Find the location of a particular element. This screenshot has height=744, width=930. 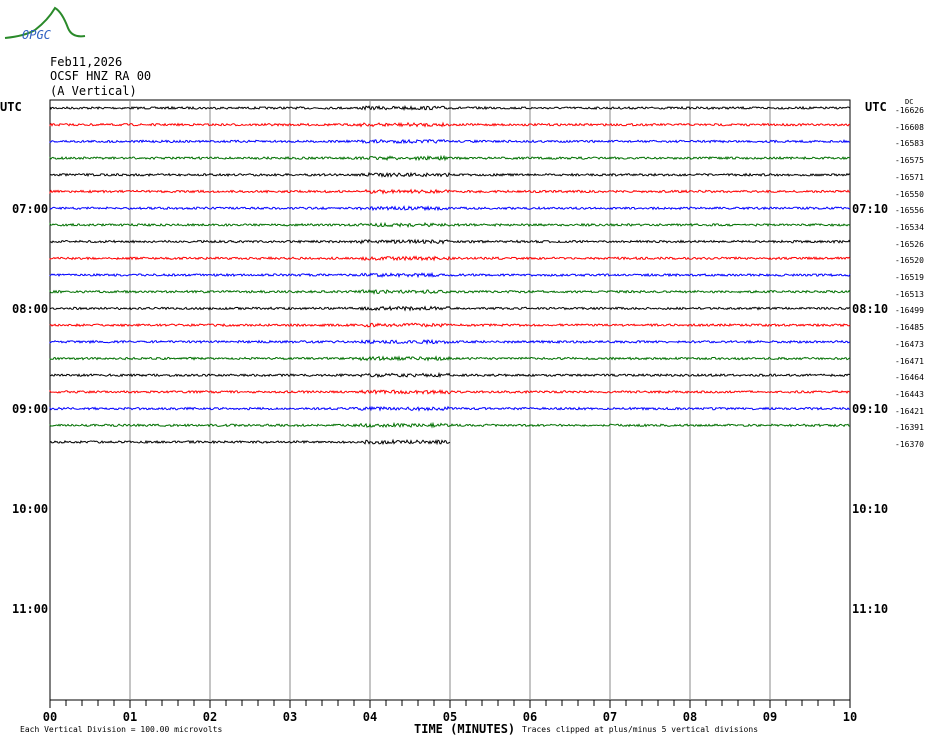

dc-offset-label: -16391 is located at coordinates (909, 428).